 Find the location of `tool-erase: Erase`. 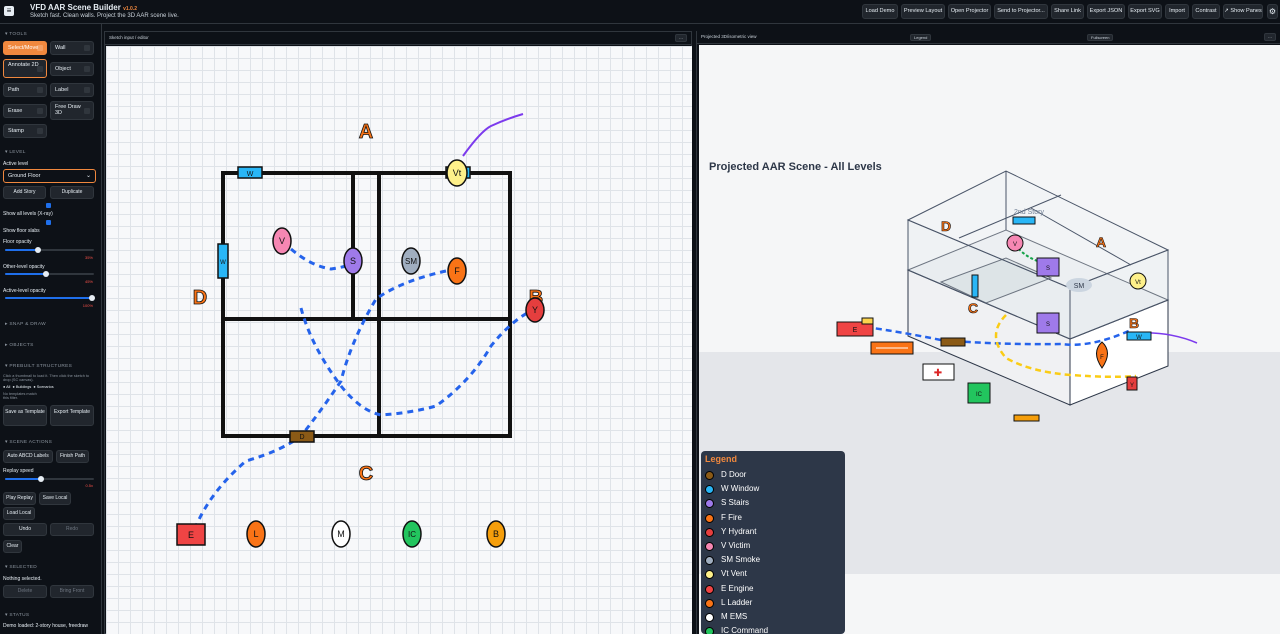

tool-erase: Erase is located at coordinates (25, 111).